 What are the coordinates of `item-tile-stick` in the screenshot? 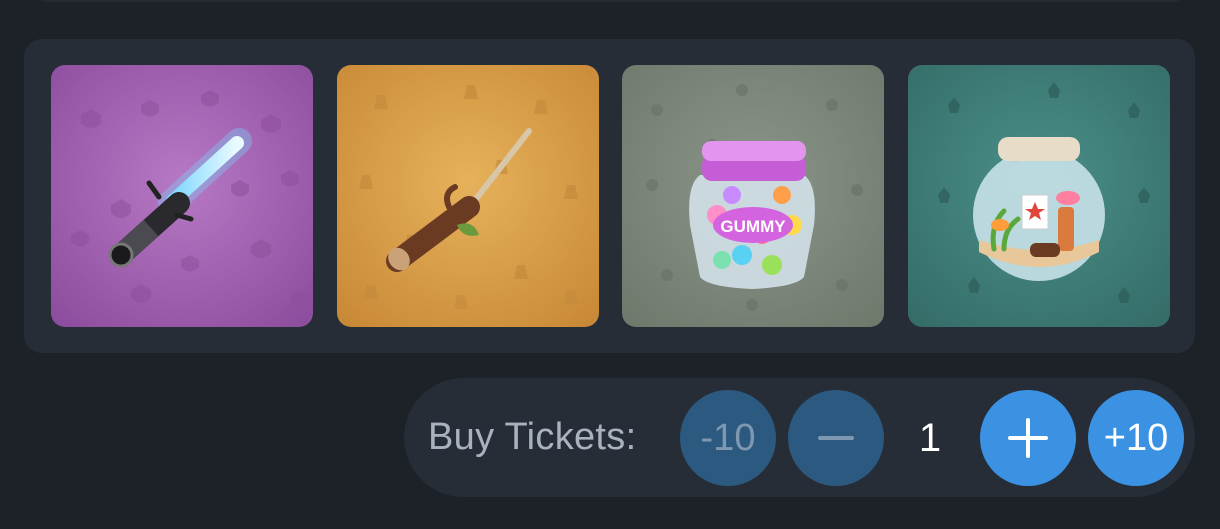 It's located at (468, 196).